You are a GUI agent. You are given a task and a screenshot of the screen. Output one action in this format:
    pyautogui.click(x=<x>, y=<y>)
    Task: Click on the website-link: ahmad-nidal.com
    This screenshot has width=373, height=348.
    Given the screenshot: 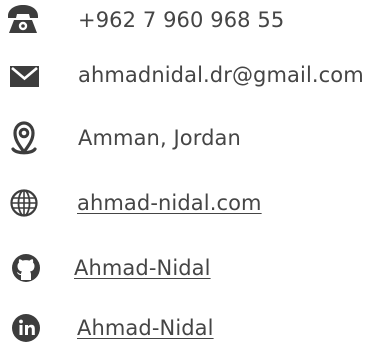 What is the action you would take?
    pyautogui.click(x=169, y=203)
    